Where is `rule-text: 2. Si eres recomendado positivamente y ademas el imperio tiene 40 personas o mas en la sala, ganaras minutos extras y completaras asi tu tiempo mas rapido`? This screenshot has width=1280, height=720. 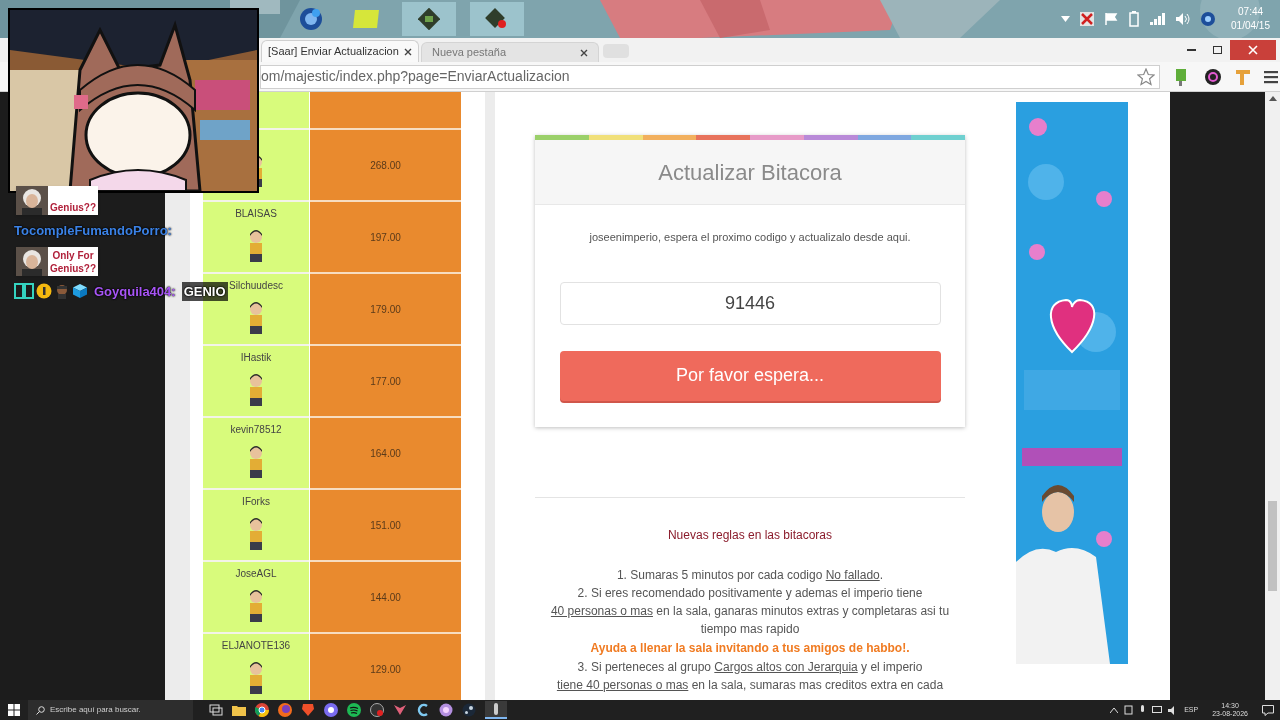
rule-text: 2. Si eres recomendado positivamente y ademas el imperio tiene 40 personas o mas en la sala, ganaras minutos extras y completaras asi tu tiempo mas rapido is located at coordinates (750, 611).